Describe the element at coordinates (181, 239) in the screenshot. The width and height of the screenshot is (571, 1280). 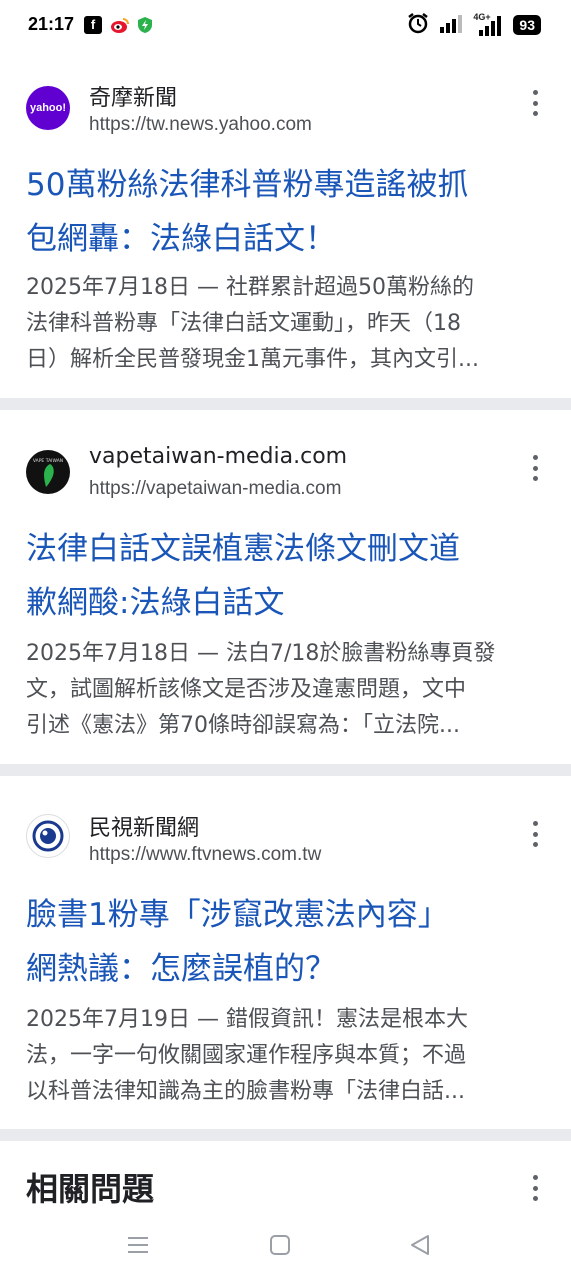
I see `result-title-line: 包網轟：法綠白話文！` at that location.